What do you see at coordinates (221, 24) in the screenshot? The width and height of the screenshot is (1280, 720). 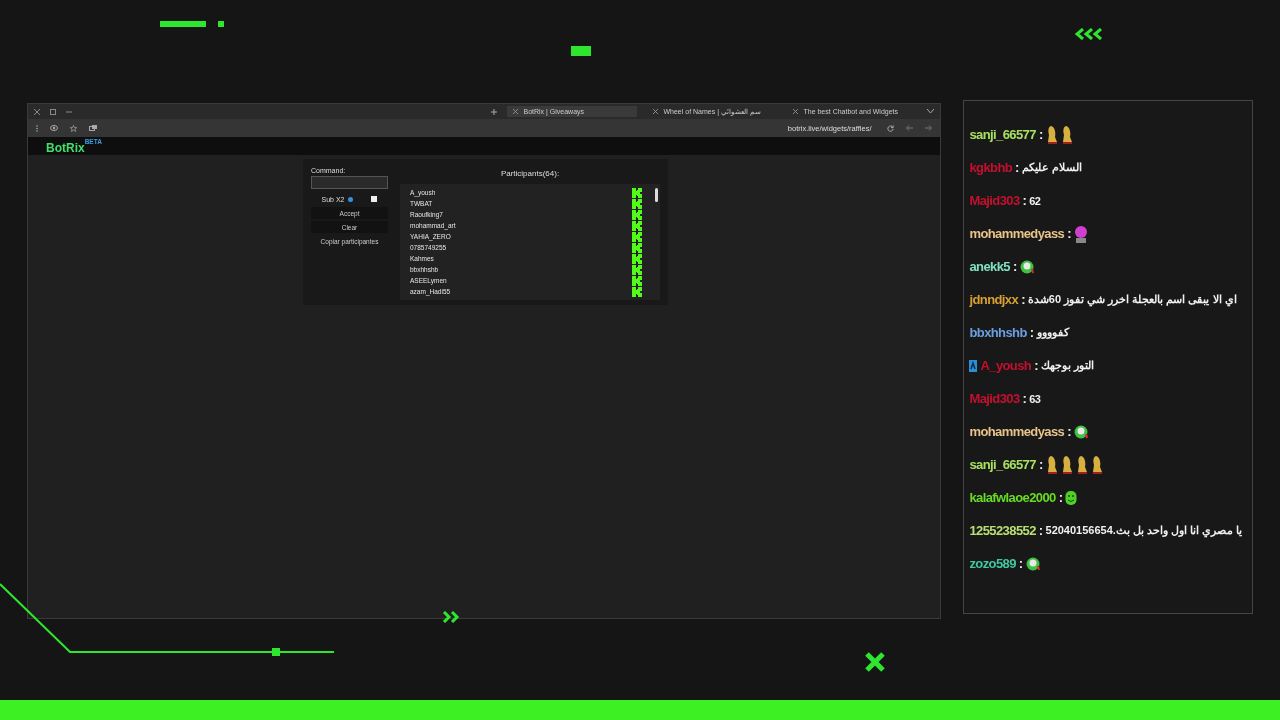 I see `decor-square` at bounding box center [221, 24].